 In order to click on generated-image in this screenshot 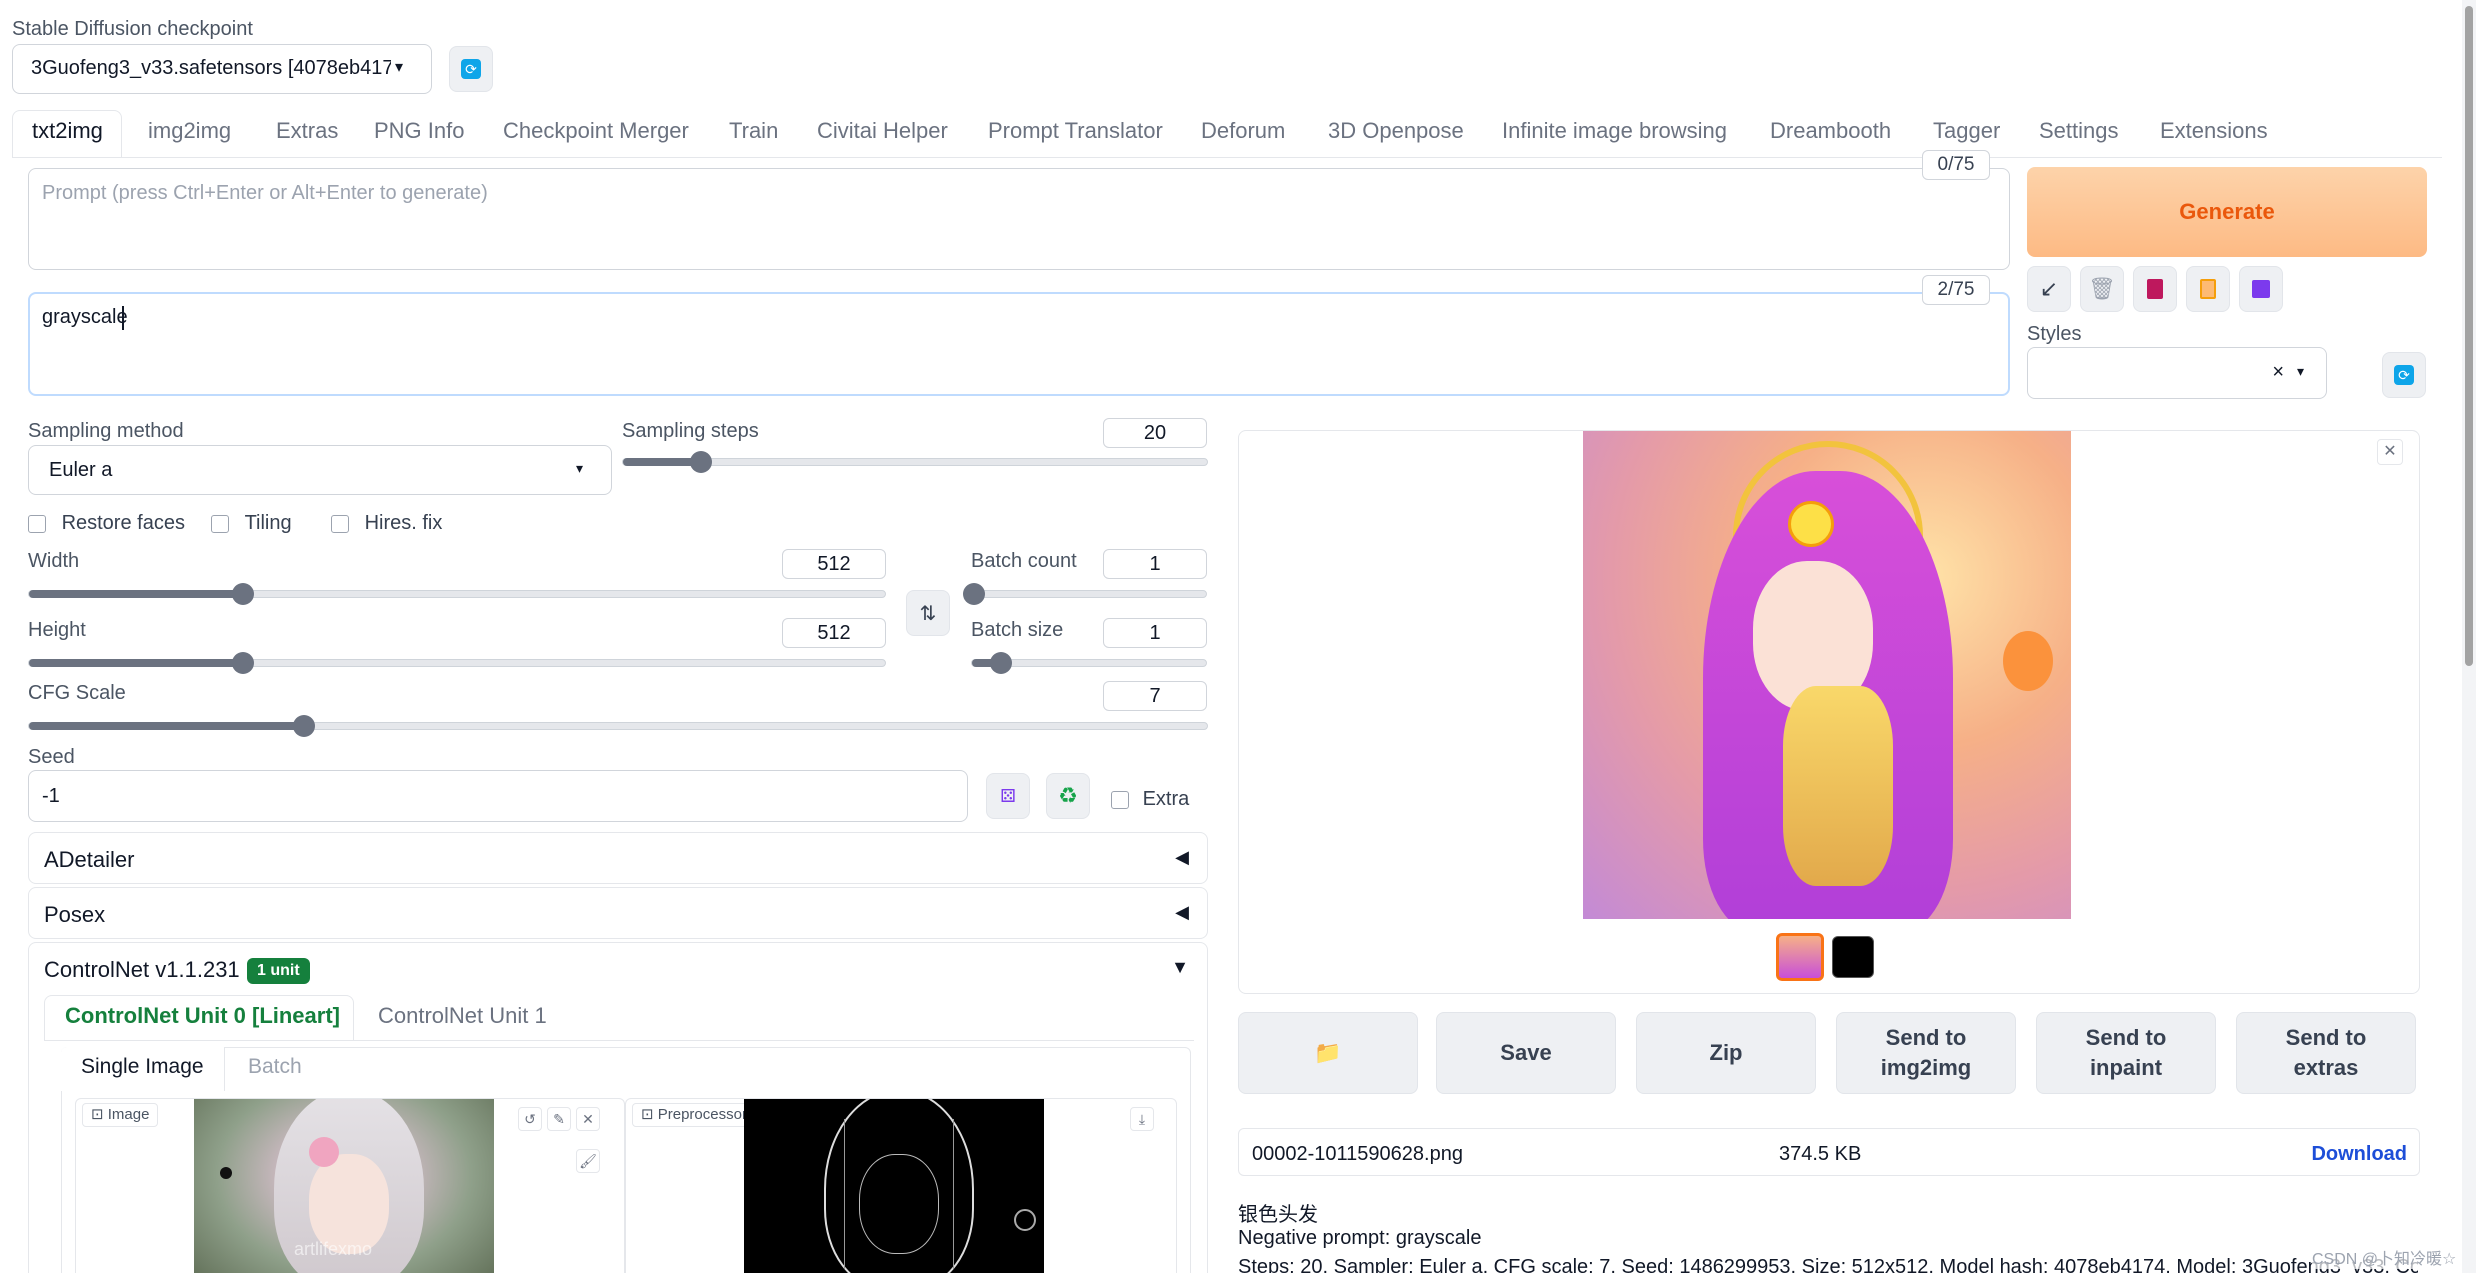, I will do `click(1827, 675)`.